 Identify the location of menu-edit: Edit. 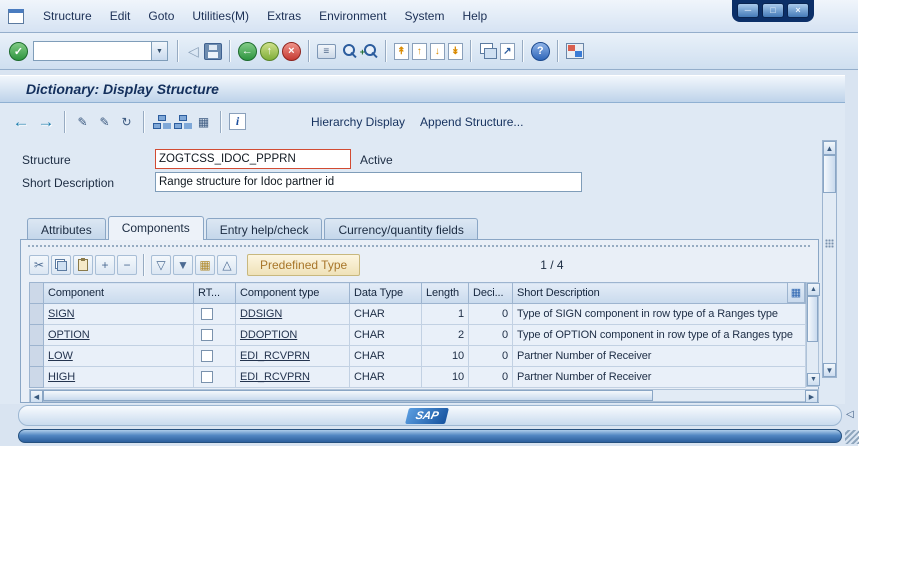
(120, 16).